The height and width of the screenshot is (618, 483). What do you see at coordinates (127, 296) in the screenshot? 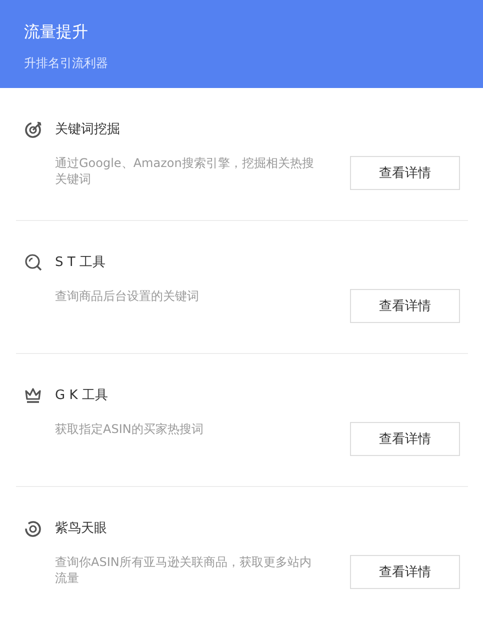
I see `tool-description: 查询商品后台设置的关键词` at bounding box center [127, 296].